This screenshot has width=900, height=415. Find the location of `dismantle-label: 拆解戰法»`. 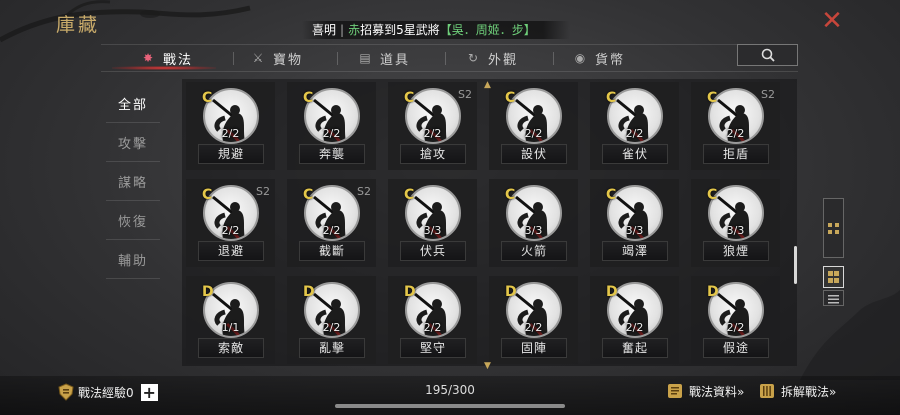

dismantle-label: 拆解戰法» is located at coordinates (809, 391).